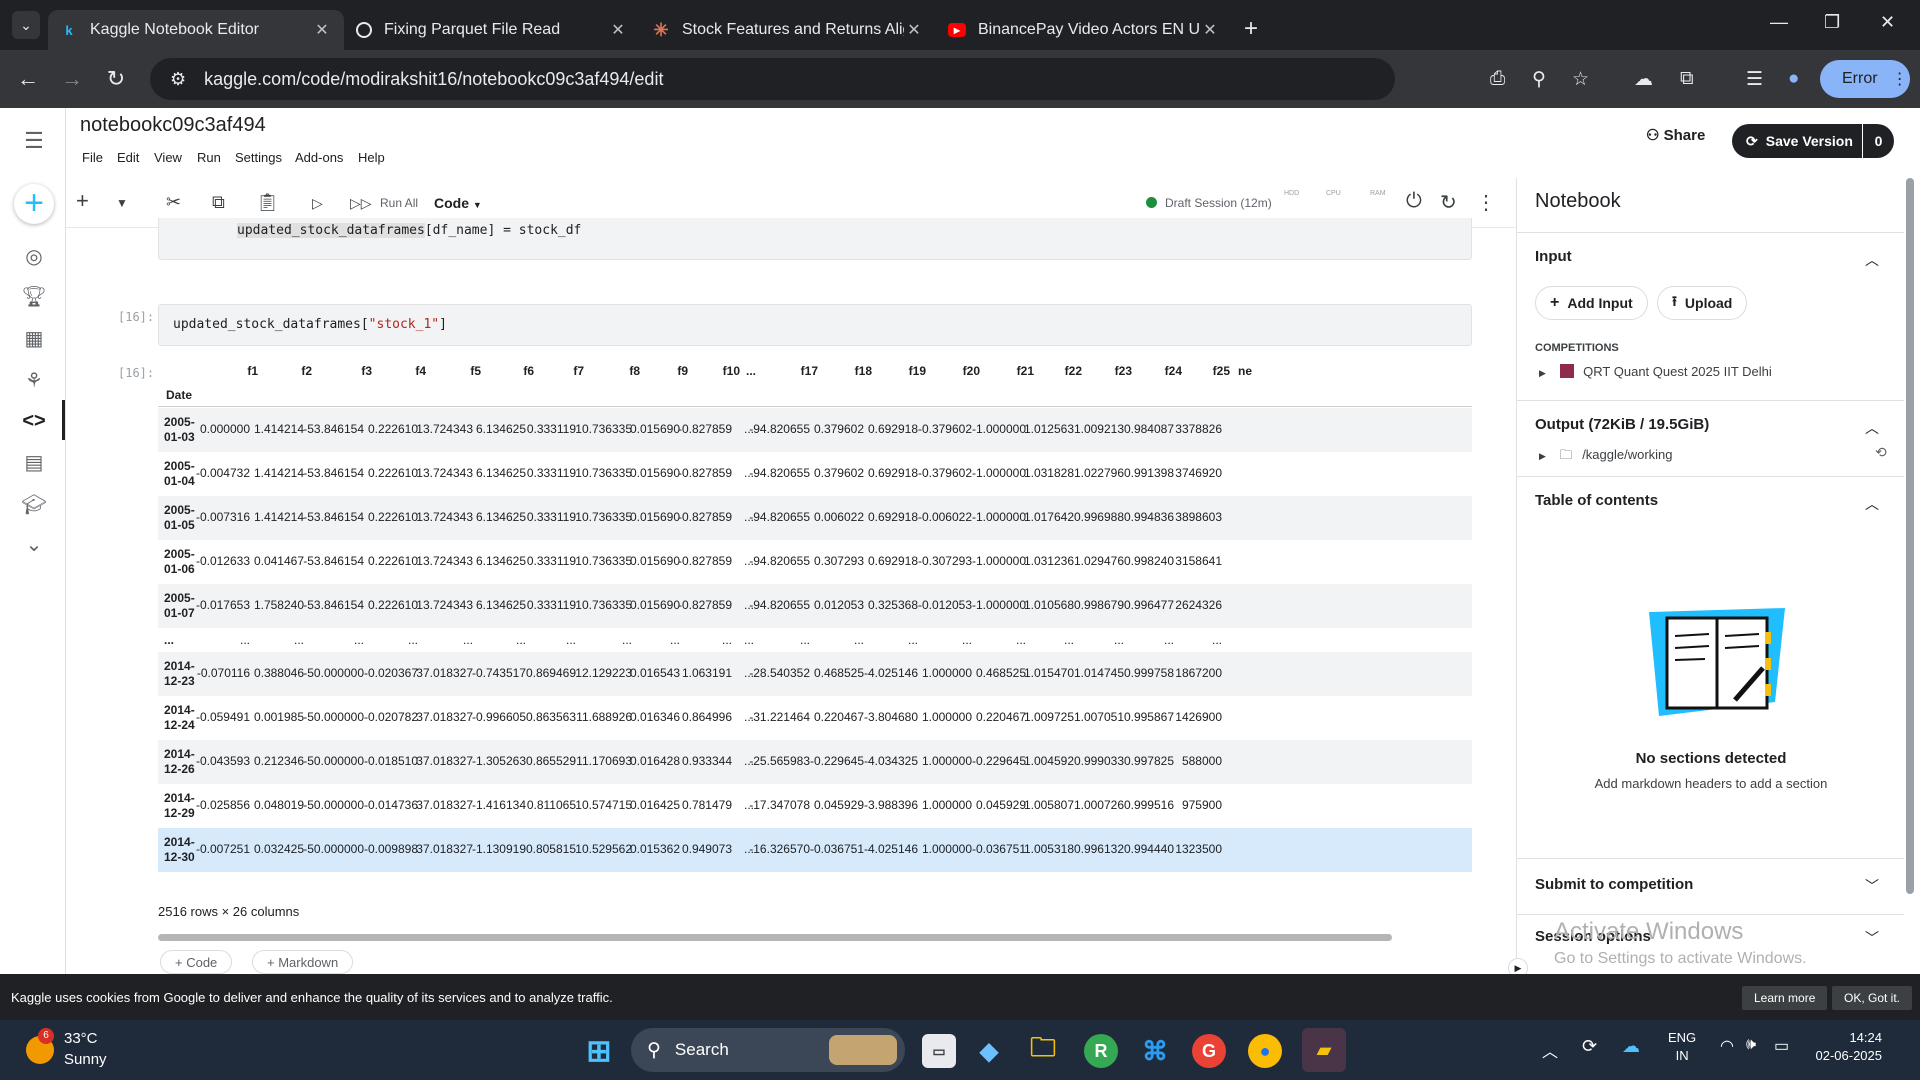 Image resolution: width=1920 pixels, height=1080 pixels. I want to click on reload-icon: ↻, so click(116, 79).